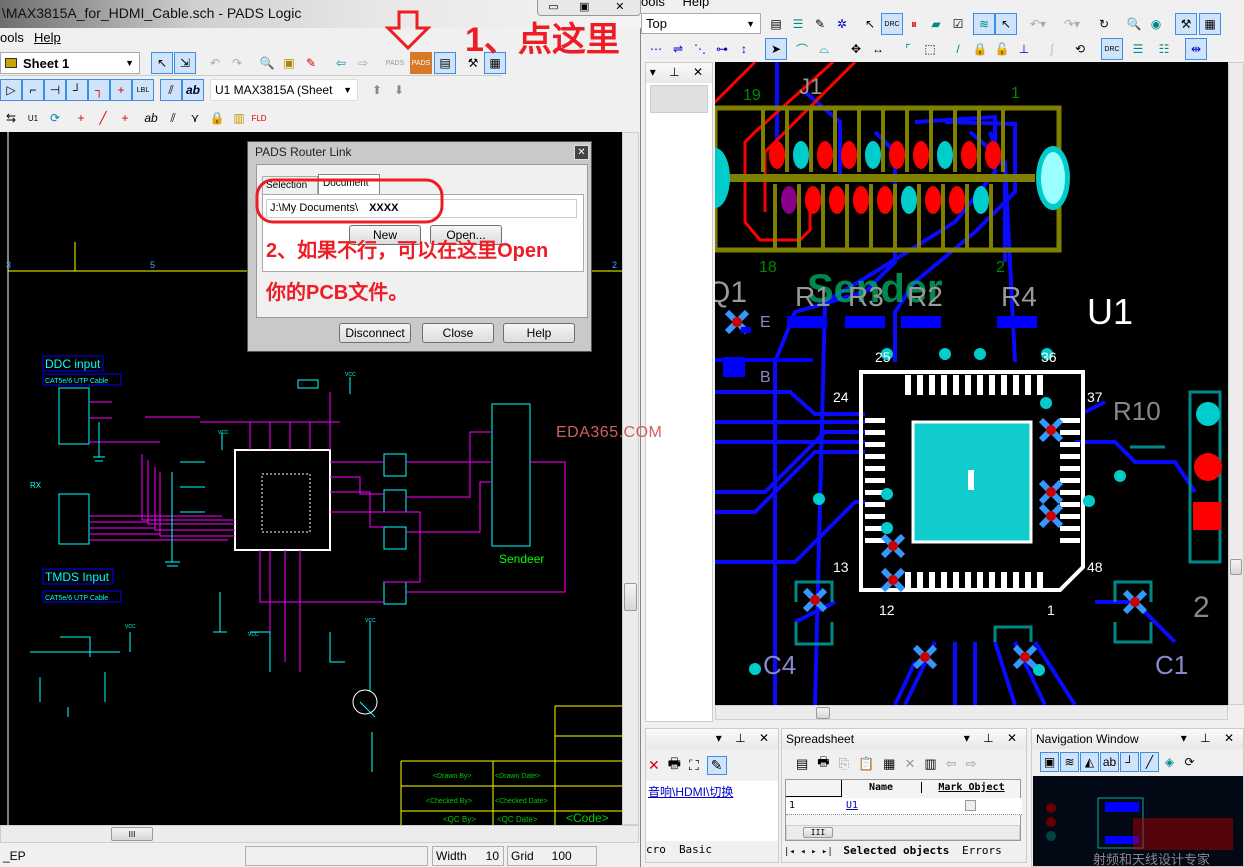 This screenshot has width=1244, height=867. Describe the element at coordinates (1236, 383) in the screenshot. I see `pcb-vscroll` at that location.